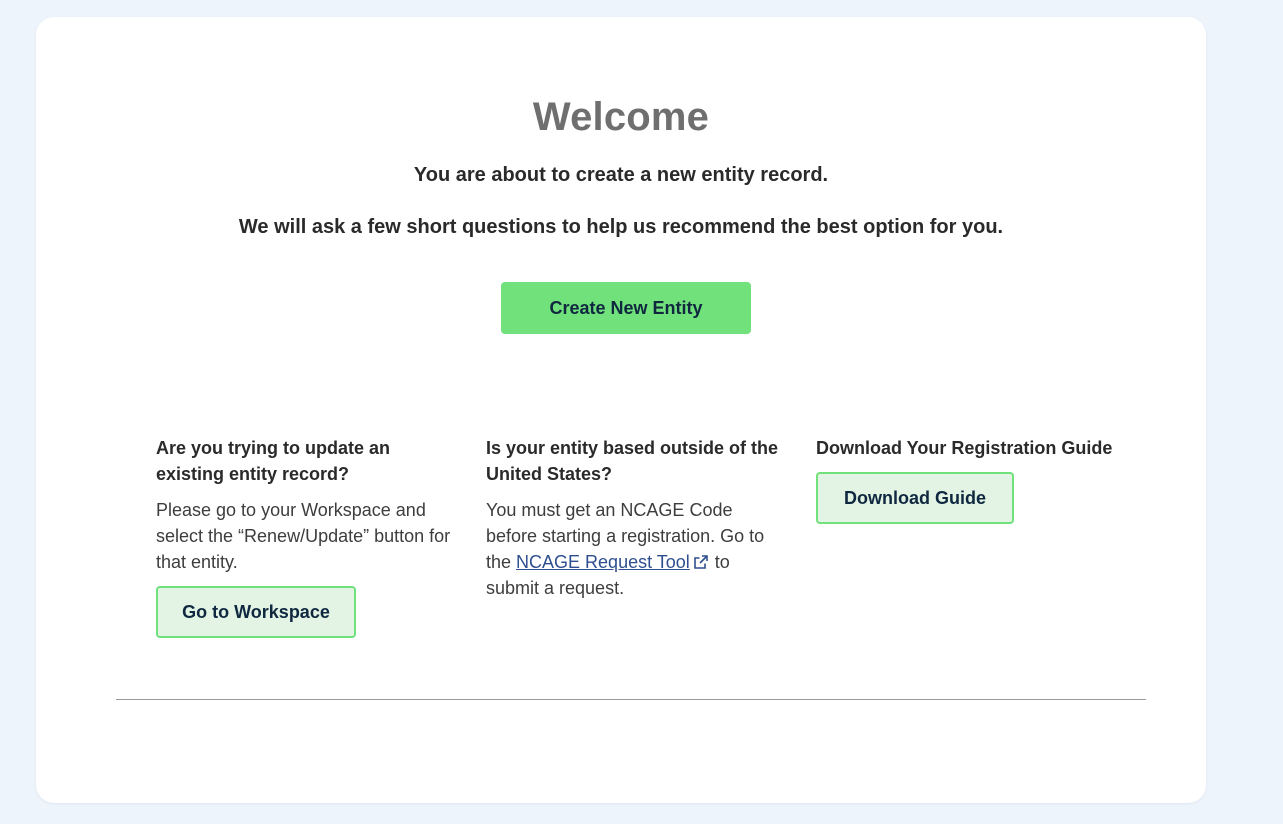  I want to click on download-guide-button: Download Guide, so click(915, 498).